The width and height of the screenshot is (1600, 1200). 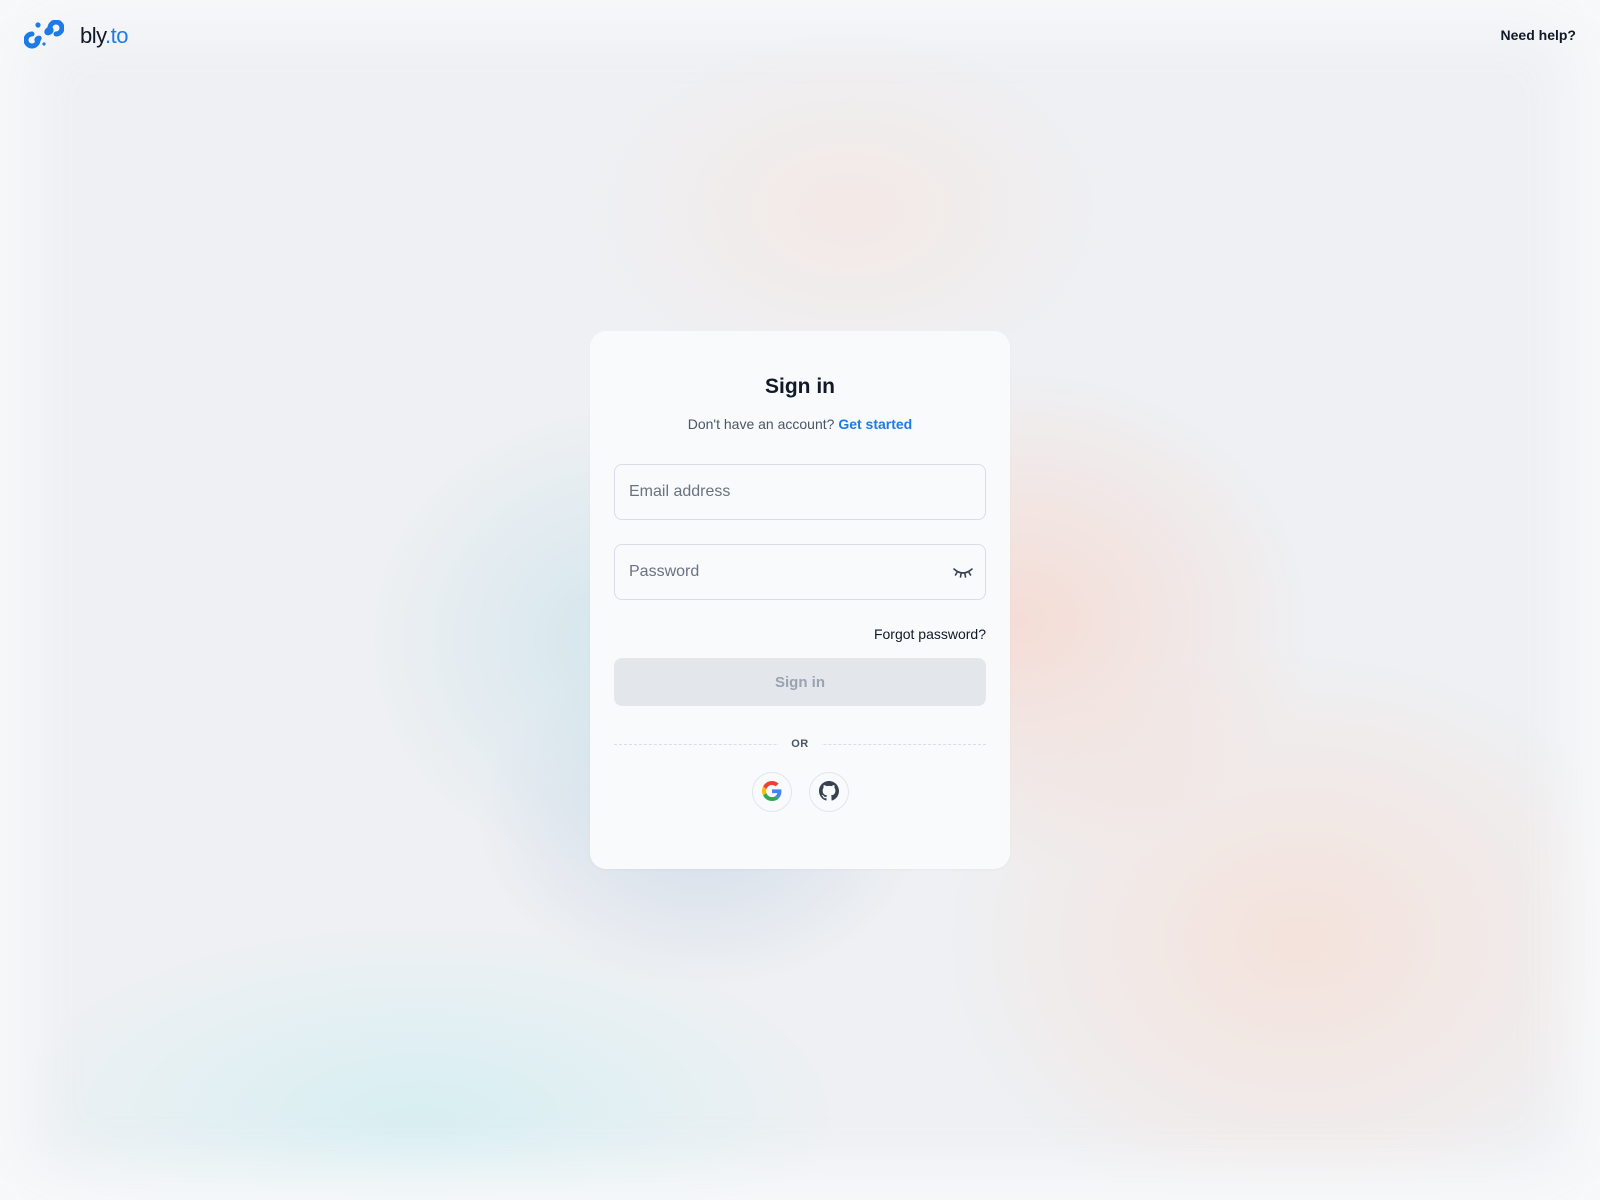 What do you see at coordinates (800, 386) in the screenshot?
I see `page-title: Sign in` at bounding box center [800, 386].